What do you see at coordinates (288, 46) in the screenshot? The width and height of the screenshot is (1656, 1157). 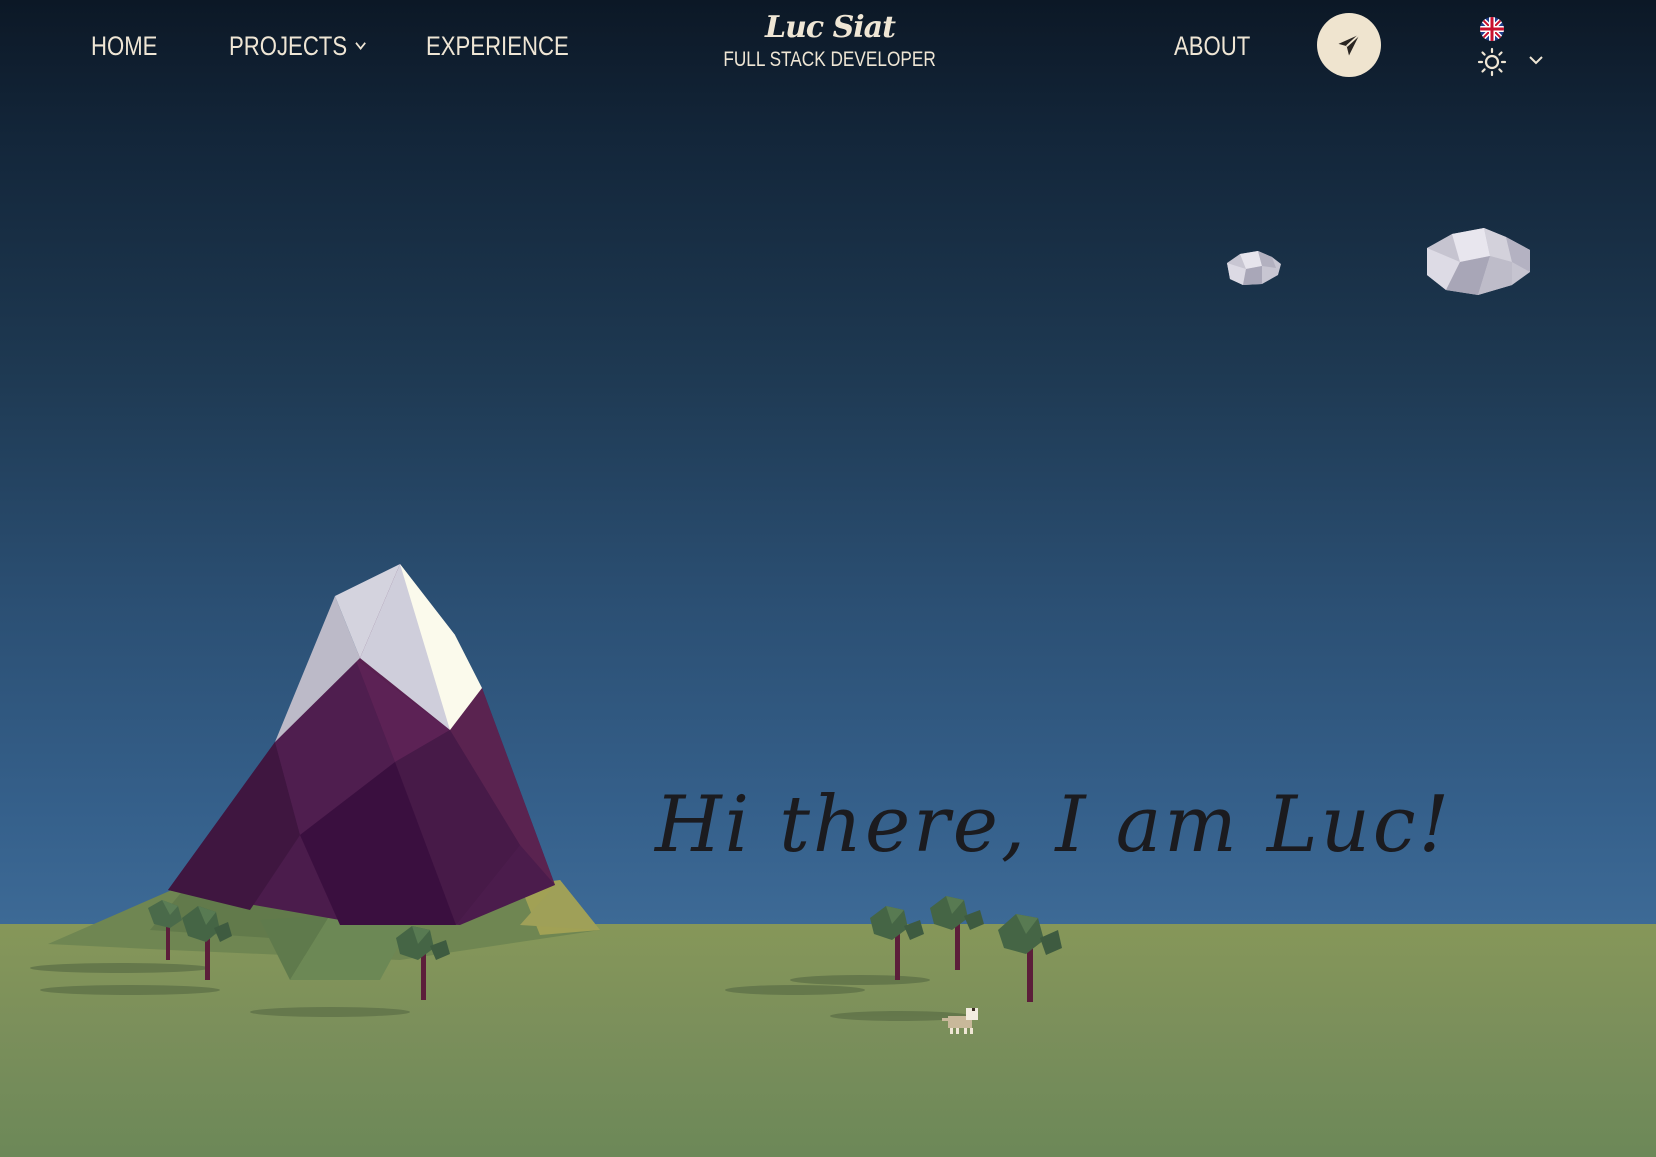 I see `nav-projects-label: PROJECTS` at bounding box center [288, 46].